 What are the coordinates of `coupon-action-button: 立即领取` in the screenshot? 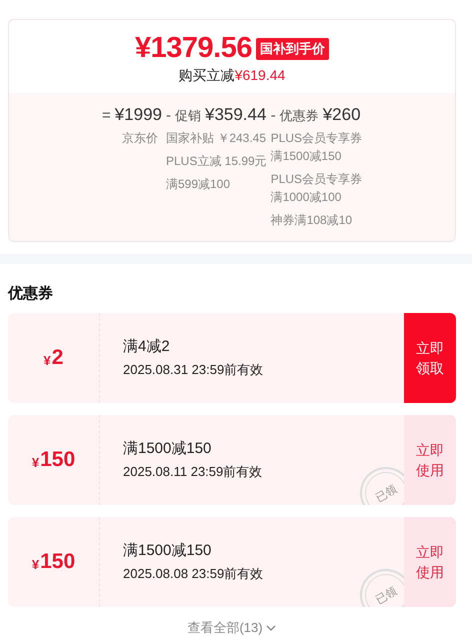 It's located at (430, 358).